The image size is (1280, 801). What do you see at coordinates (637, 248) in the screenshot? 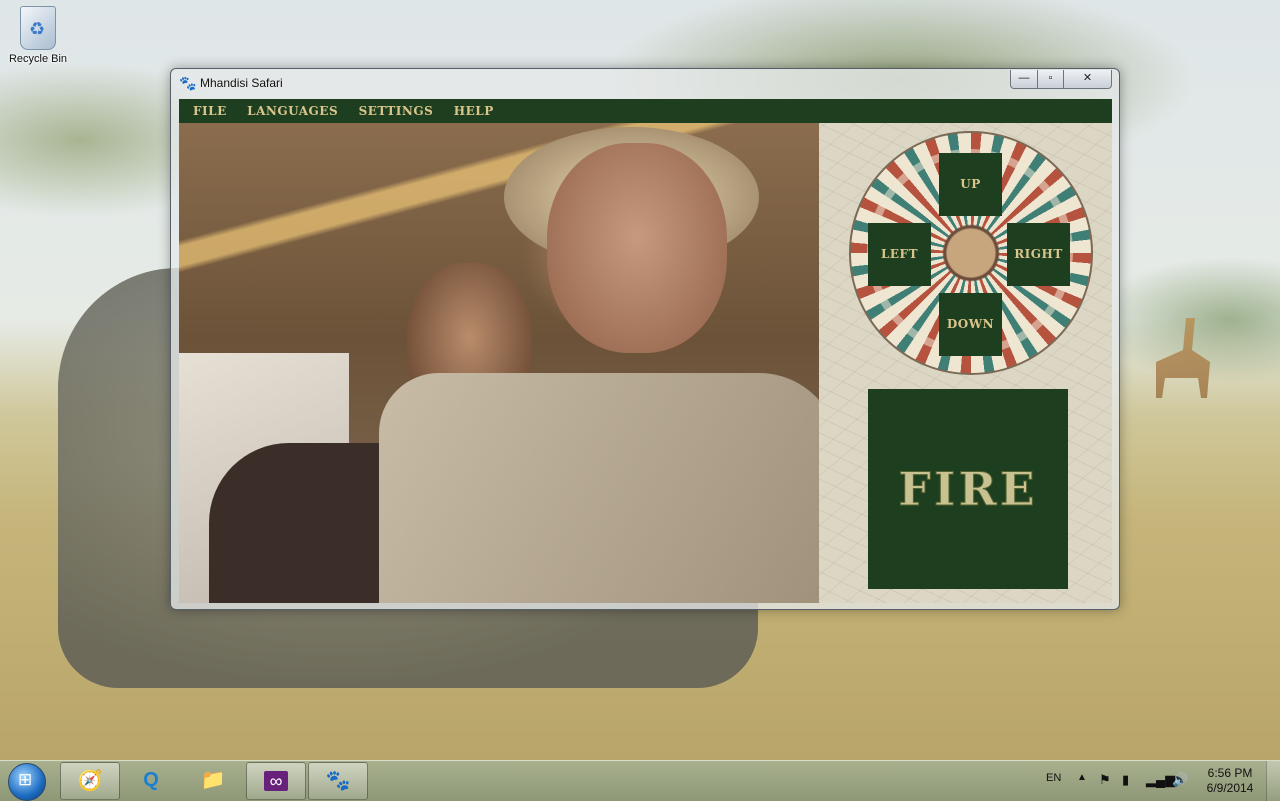
I see `camera-feed-person-1-head` at bounding box center [637, 248].